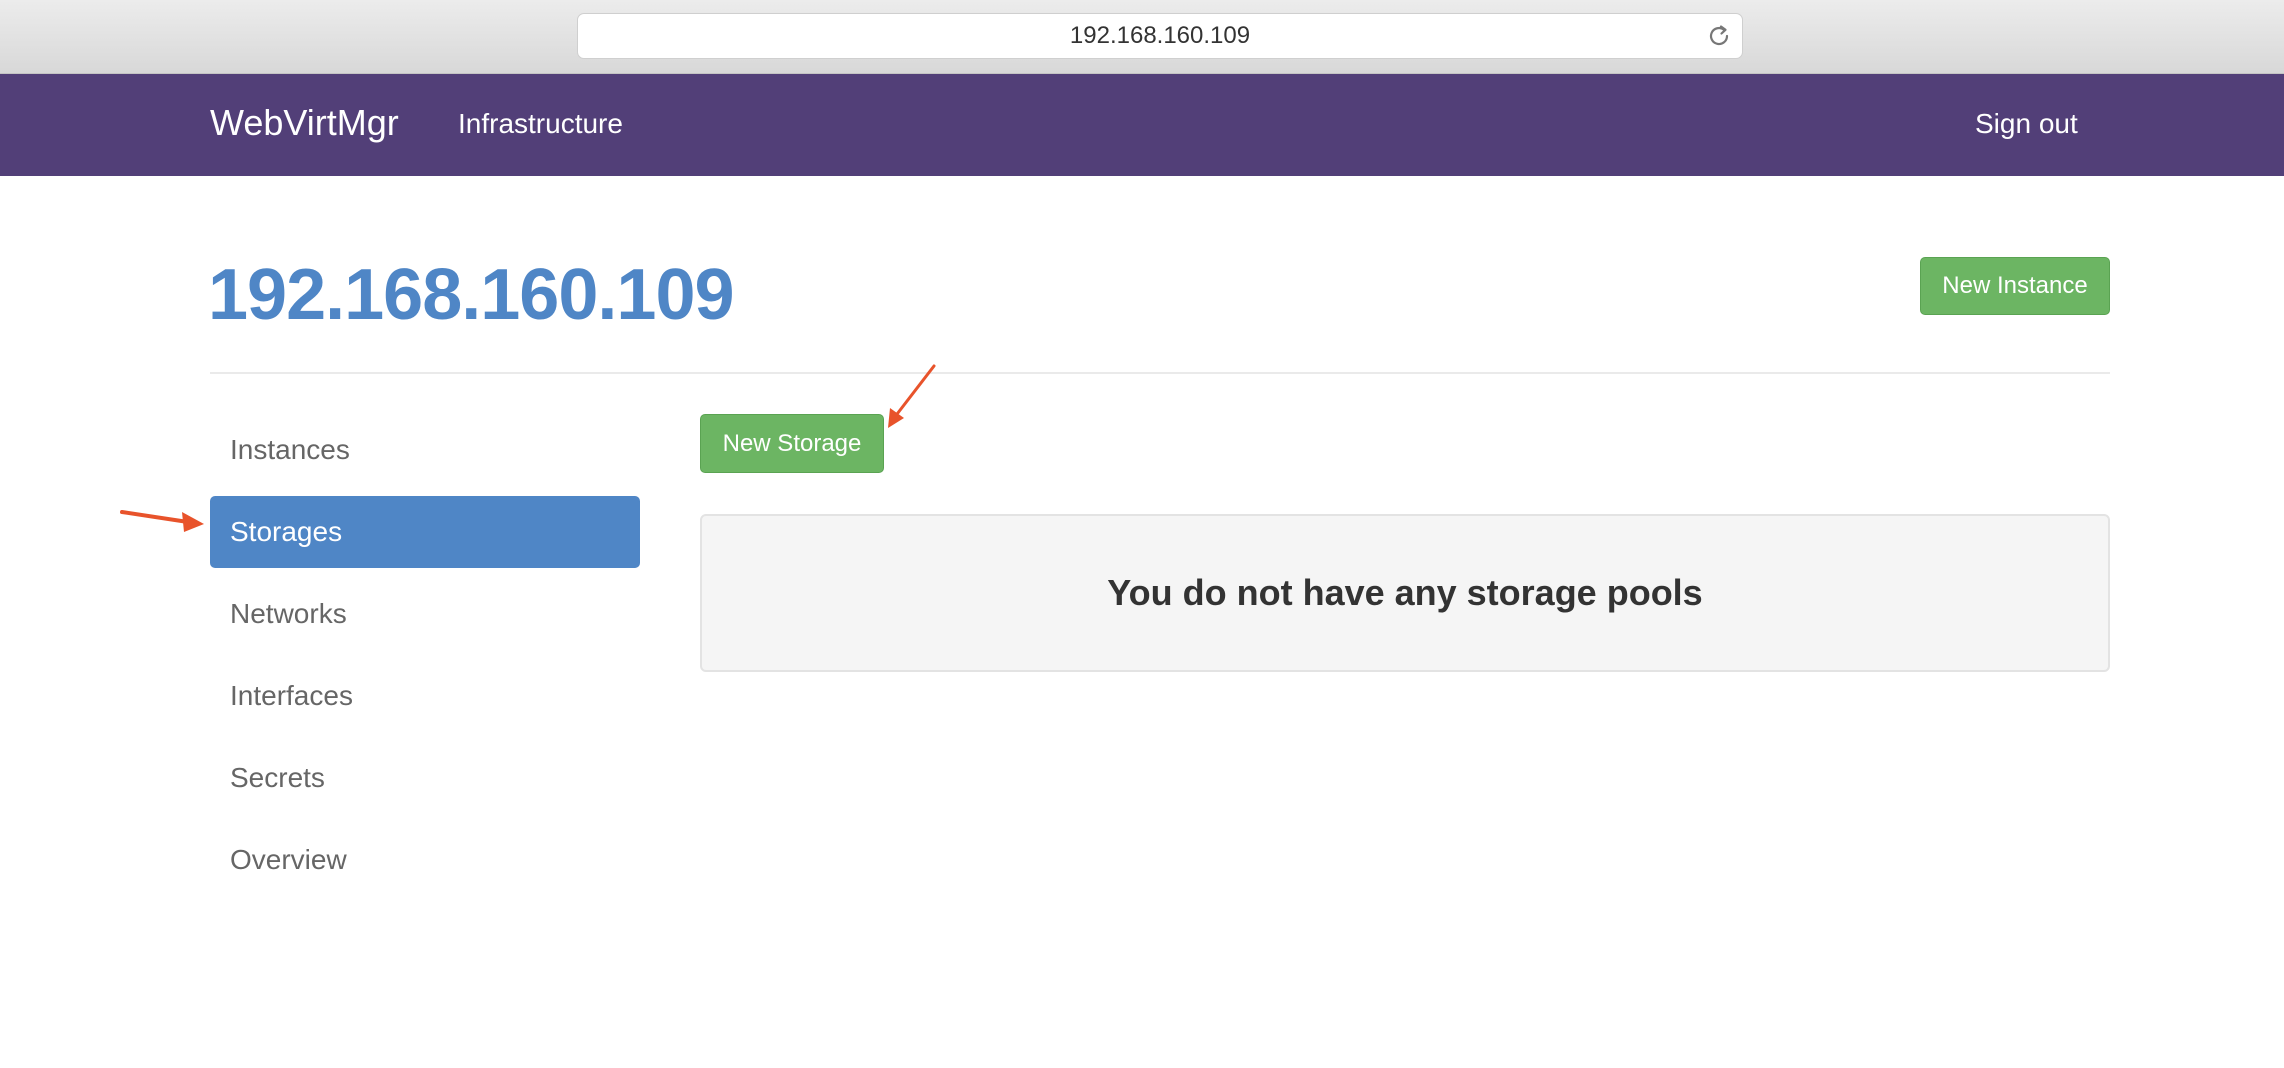 The image size is (2284, 1068). I want to click on sidebar-item-interfaces: Interfaces, so click(425, 696).